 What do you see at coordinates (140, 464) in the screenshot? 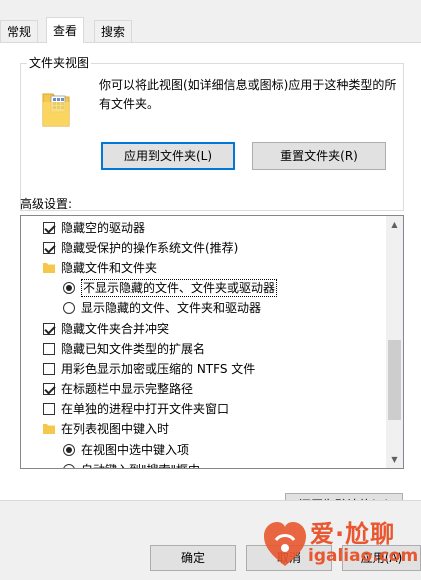
I see `list-item-label: 自动键入到"搜索"框中` at bounding box center [140, 464].